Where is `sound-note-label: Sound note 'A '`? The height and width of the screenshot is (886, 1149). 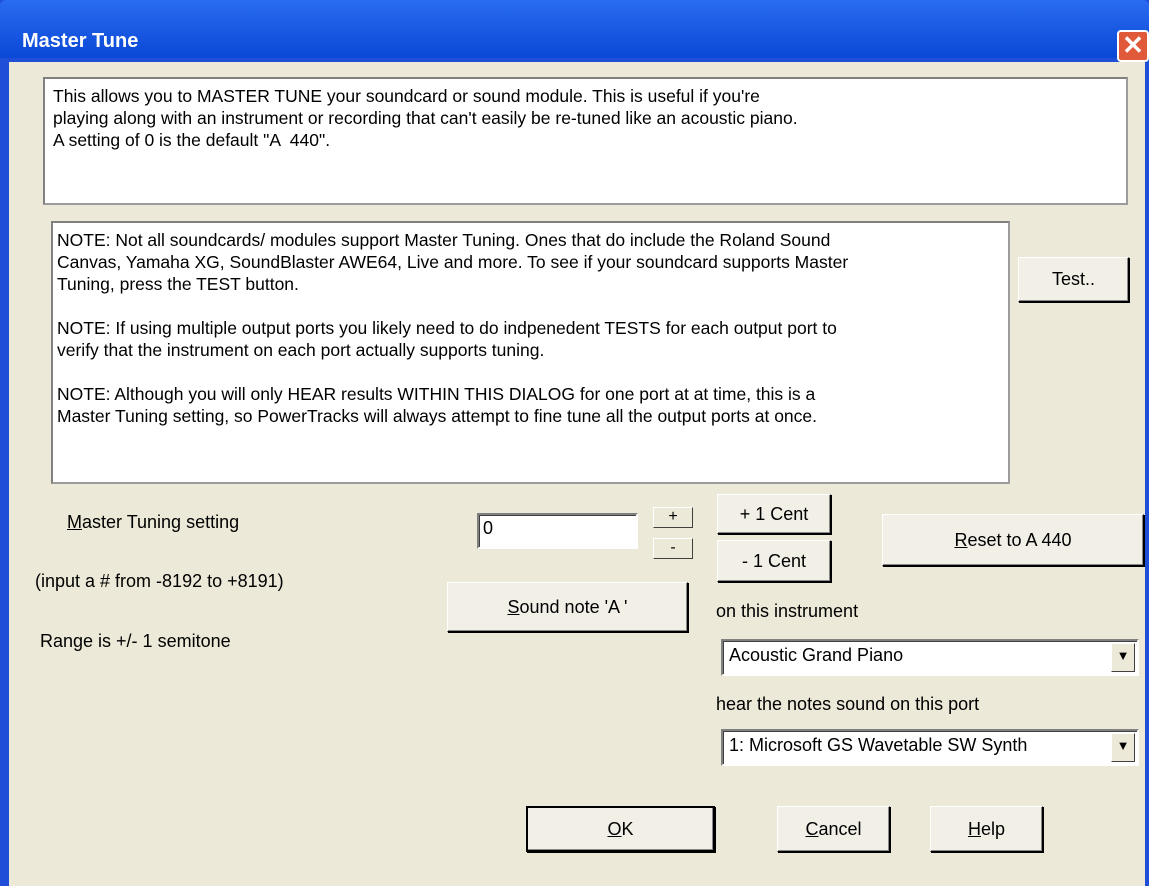
sound-note-label: Sound note 'A ' is located at coordinates (567, 606).